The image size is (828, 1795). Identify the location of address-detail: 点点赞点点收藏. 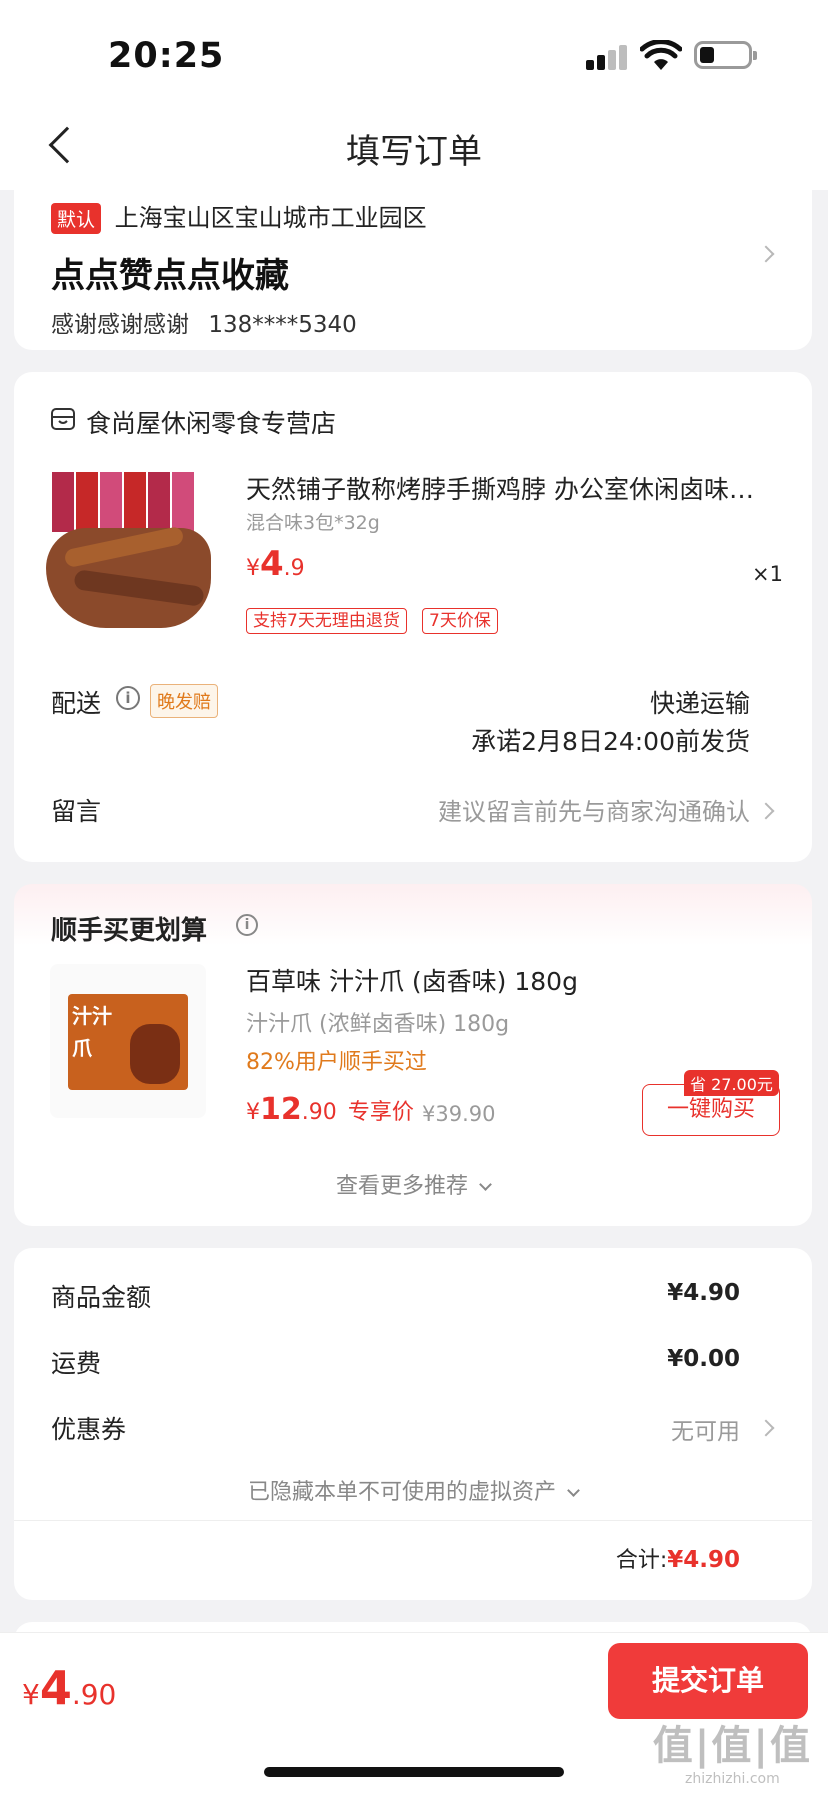
(170, 276).